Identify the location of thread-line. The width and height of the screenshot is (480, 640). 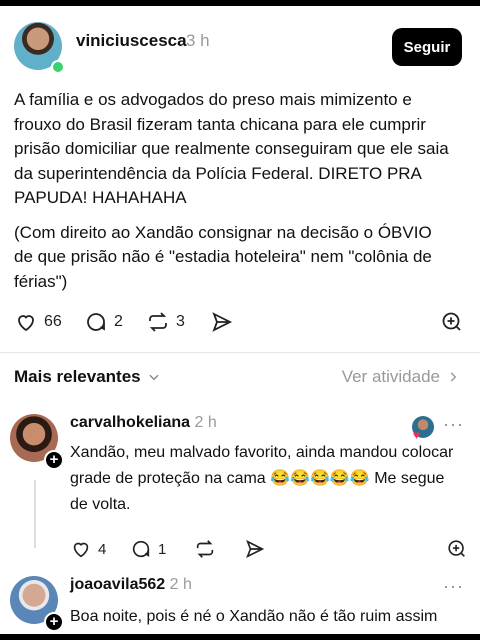
(35, 514).